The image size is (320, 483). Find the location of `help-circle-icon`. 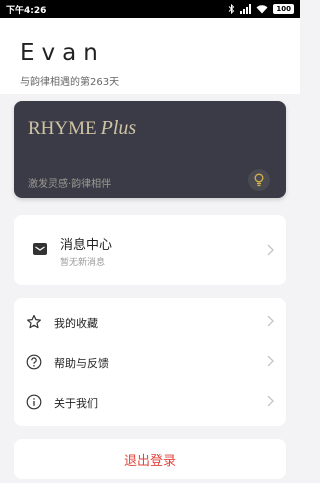

help-circle-icon is located at coordinates (34, 362).